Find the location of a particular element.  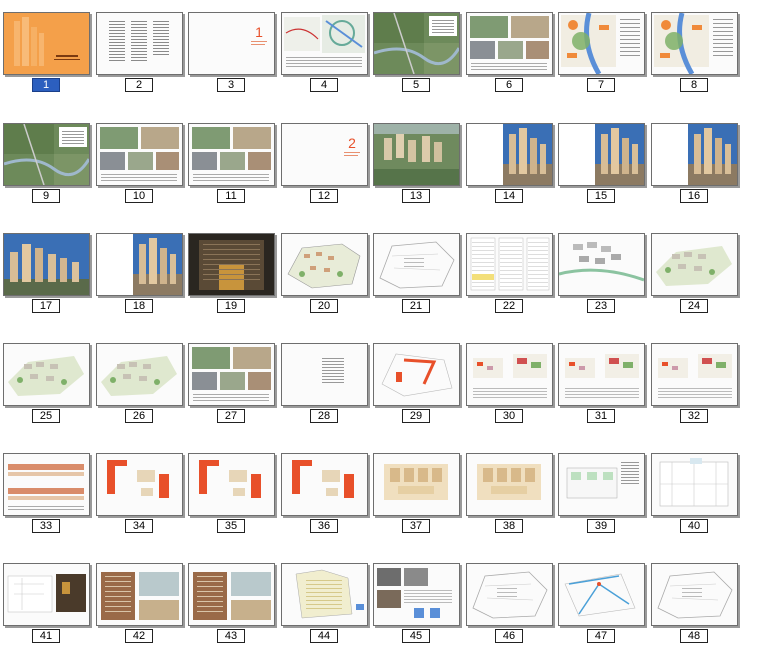

slide-number-label: 41 is located at coordinates (46, 636).